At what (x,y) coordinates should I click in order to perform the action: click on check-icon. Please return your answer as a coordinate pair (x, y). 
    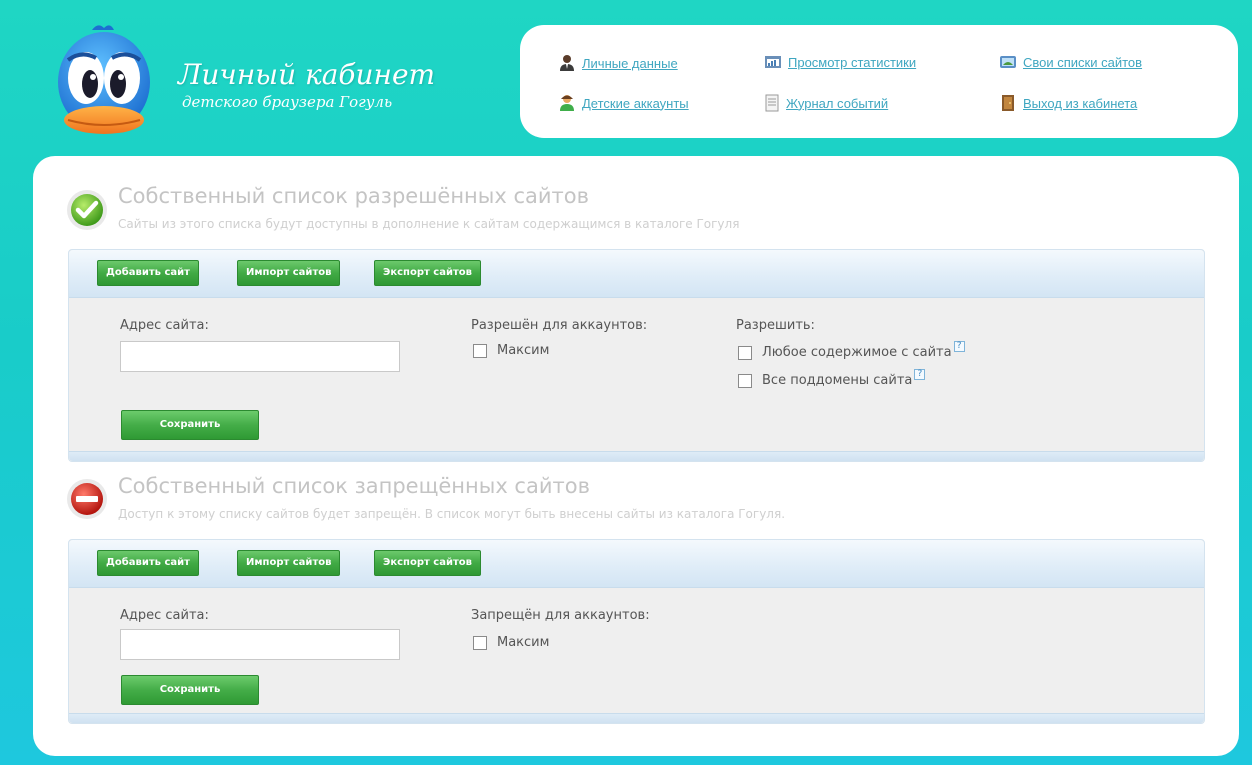
    Looking at the image, I should click on (87, 210).